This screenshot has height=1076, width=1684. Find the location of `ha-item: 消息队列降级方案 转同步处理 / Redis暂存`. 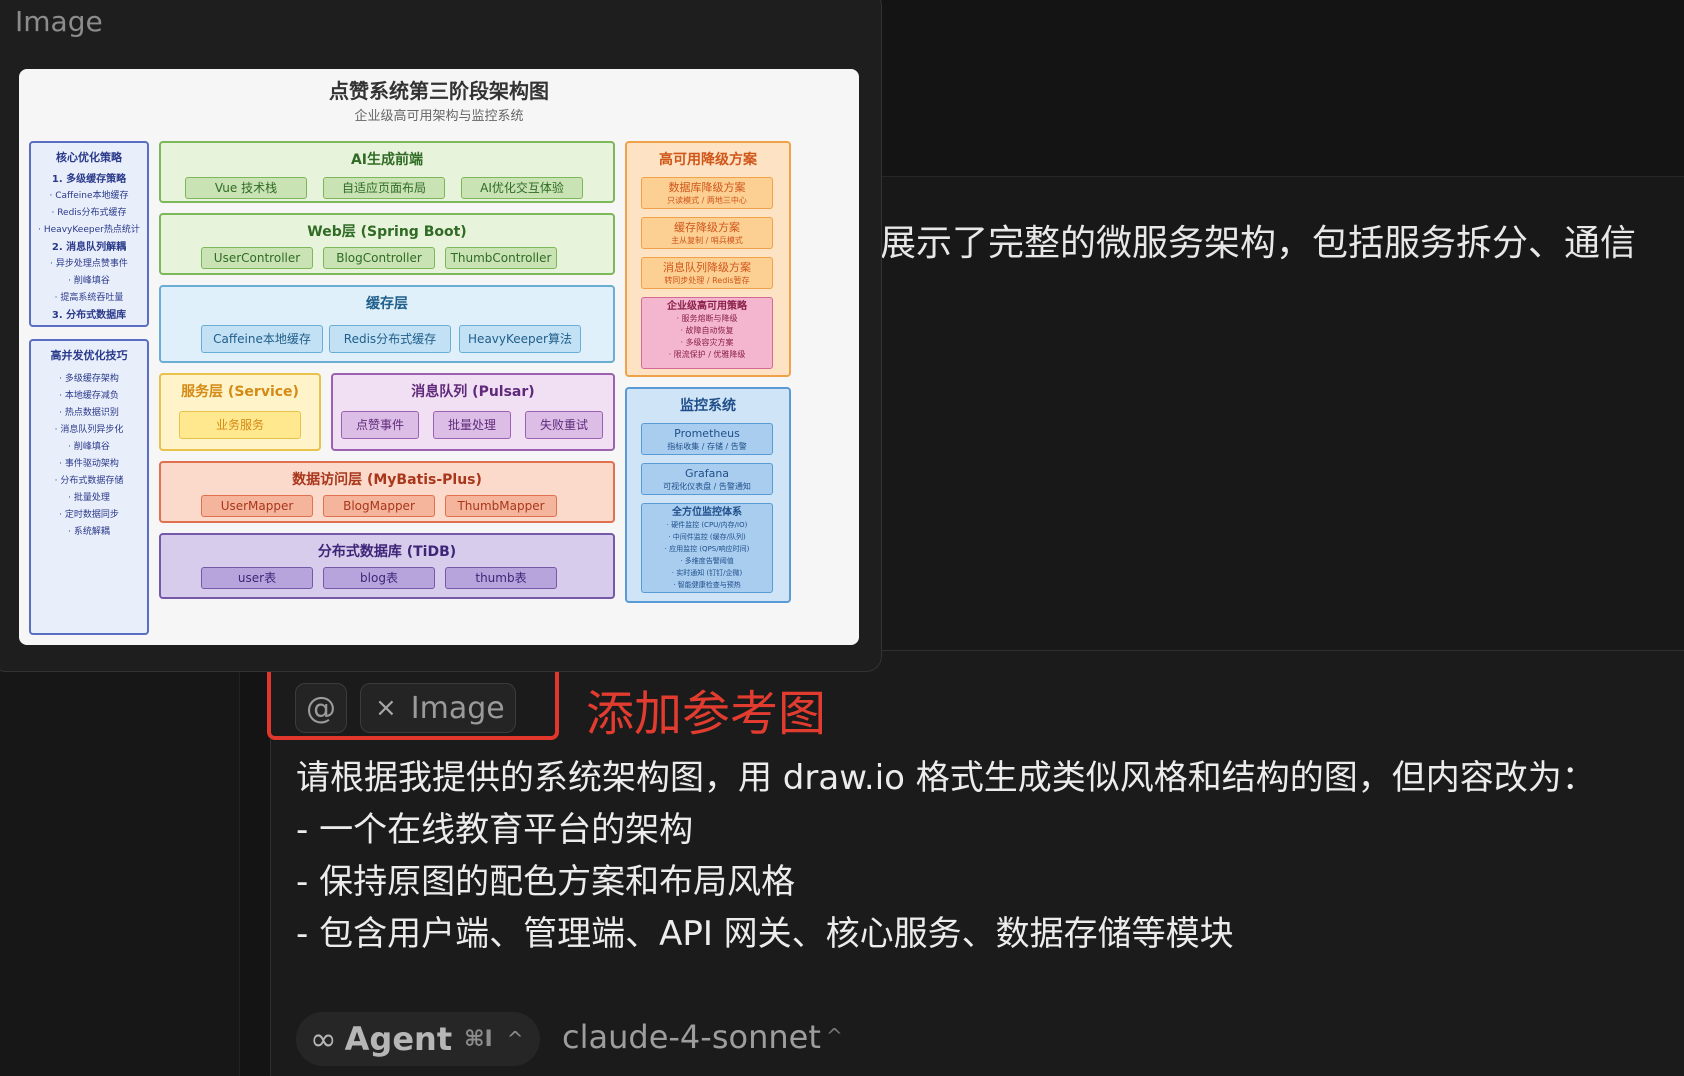

ha-item: 消息队列降级方案 转同步处理 / Redis暂存 is located at coordinates (707, 273).